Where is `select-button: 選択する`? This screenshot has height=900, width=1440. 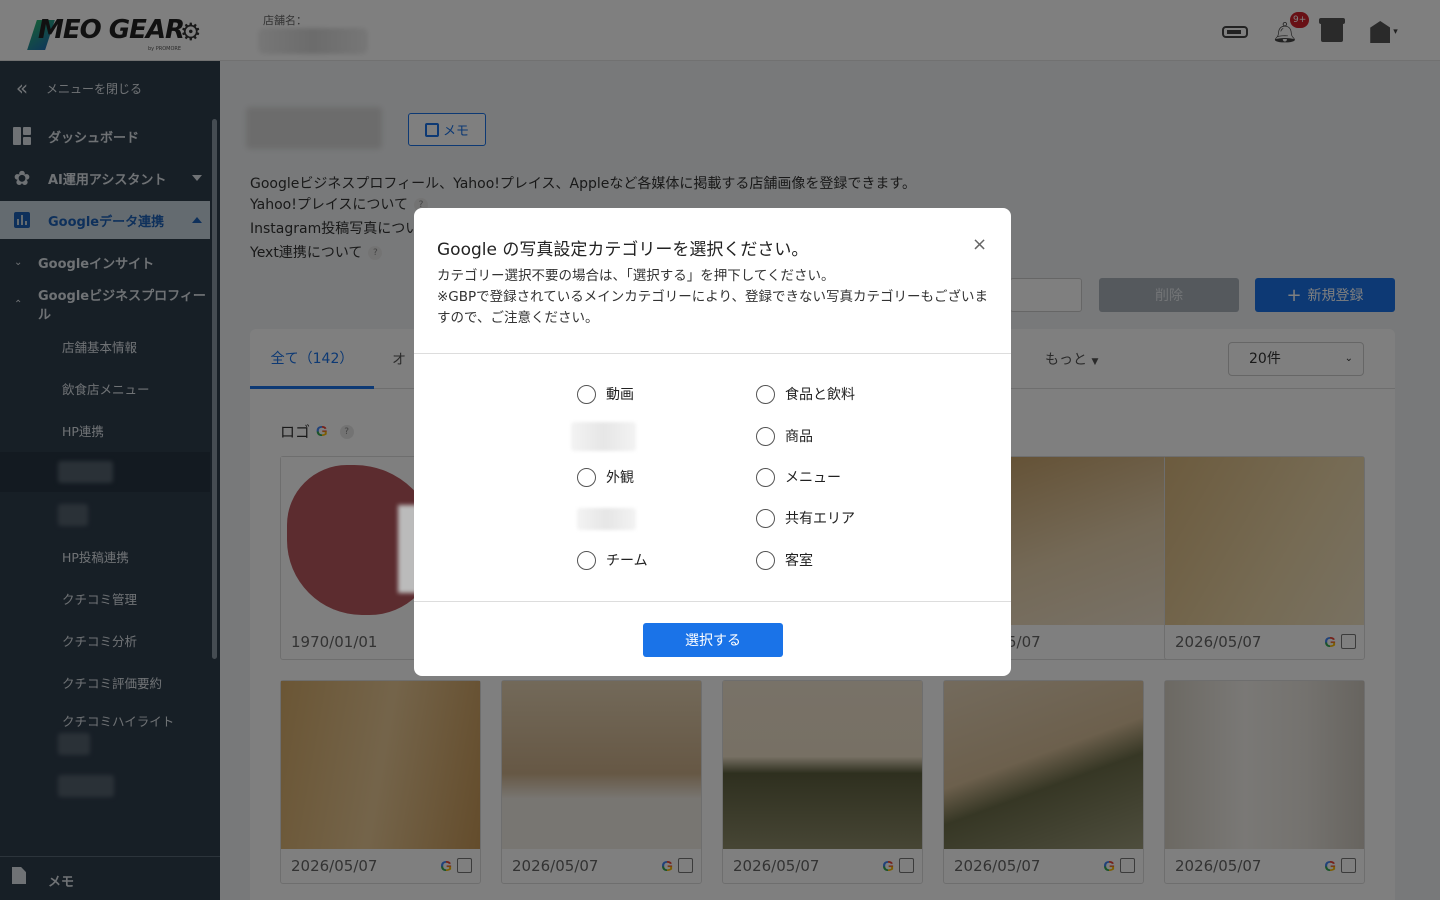 select-button: 選択する is located at coordinates (713, 640).